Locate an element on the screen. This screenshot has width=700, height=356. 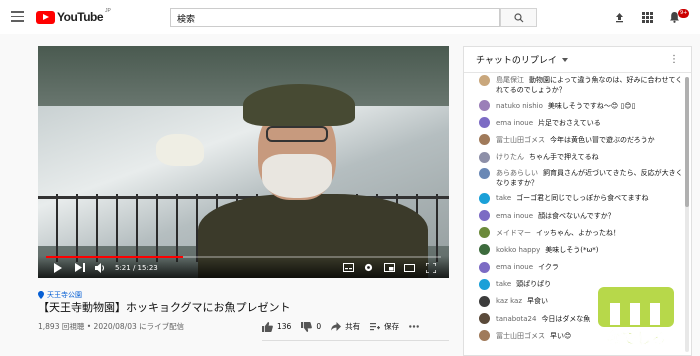
chat-text: イクラ is located at coordinates (548, 267).